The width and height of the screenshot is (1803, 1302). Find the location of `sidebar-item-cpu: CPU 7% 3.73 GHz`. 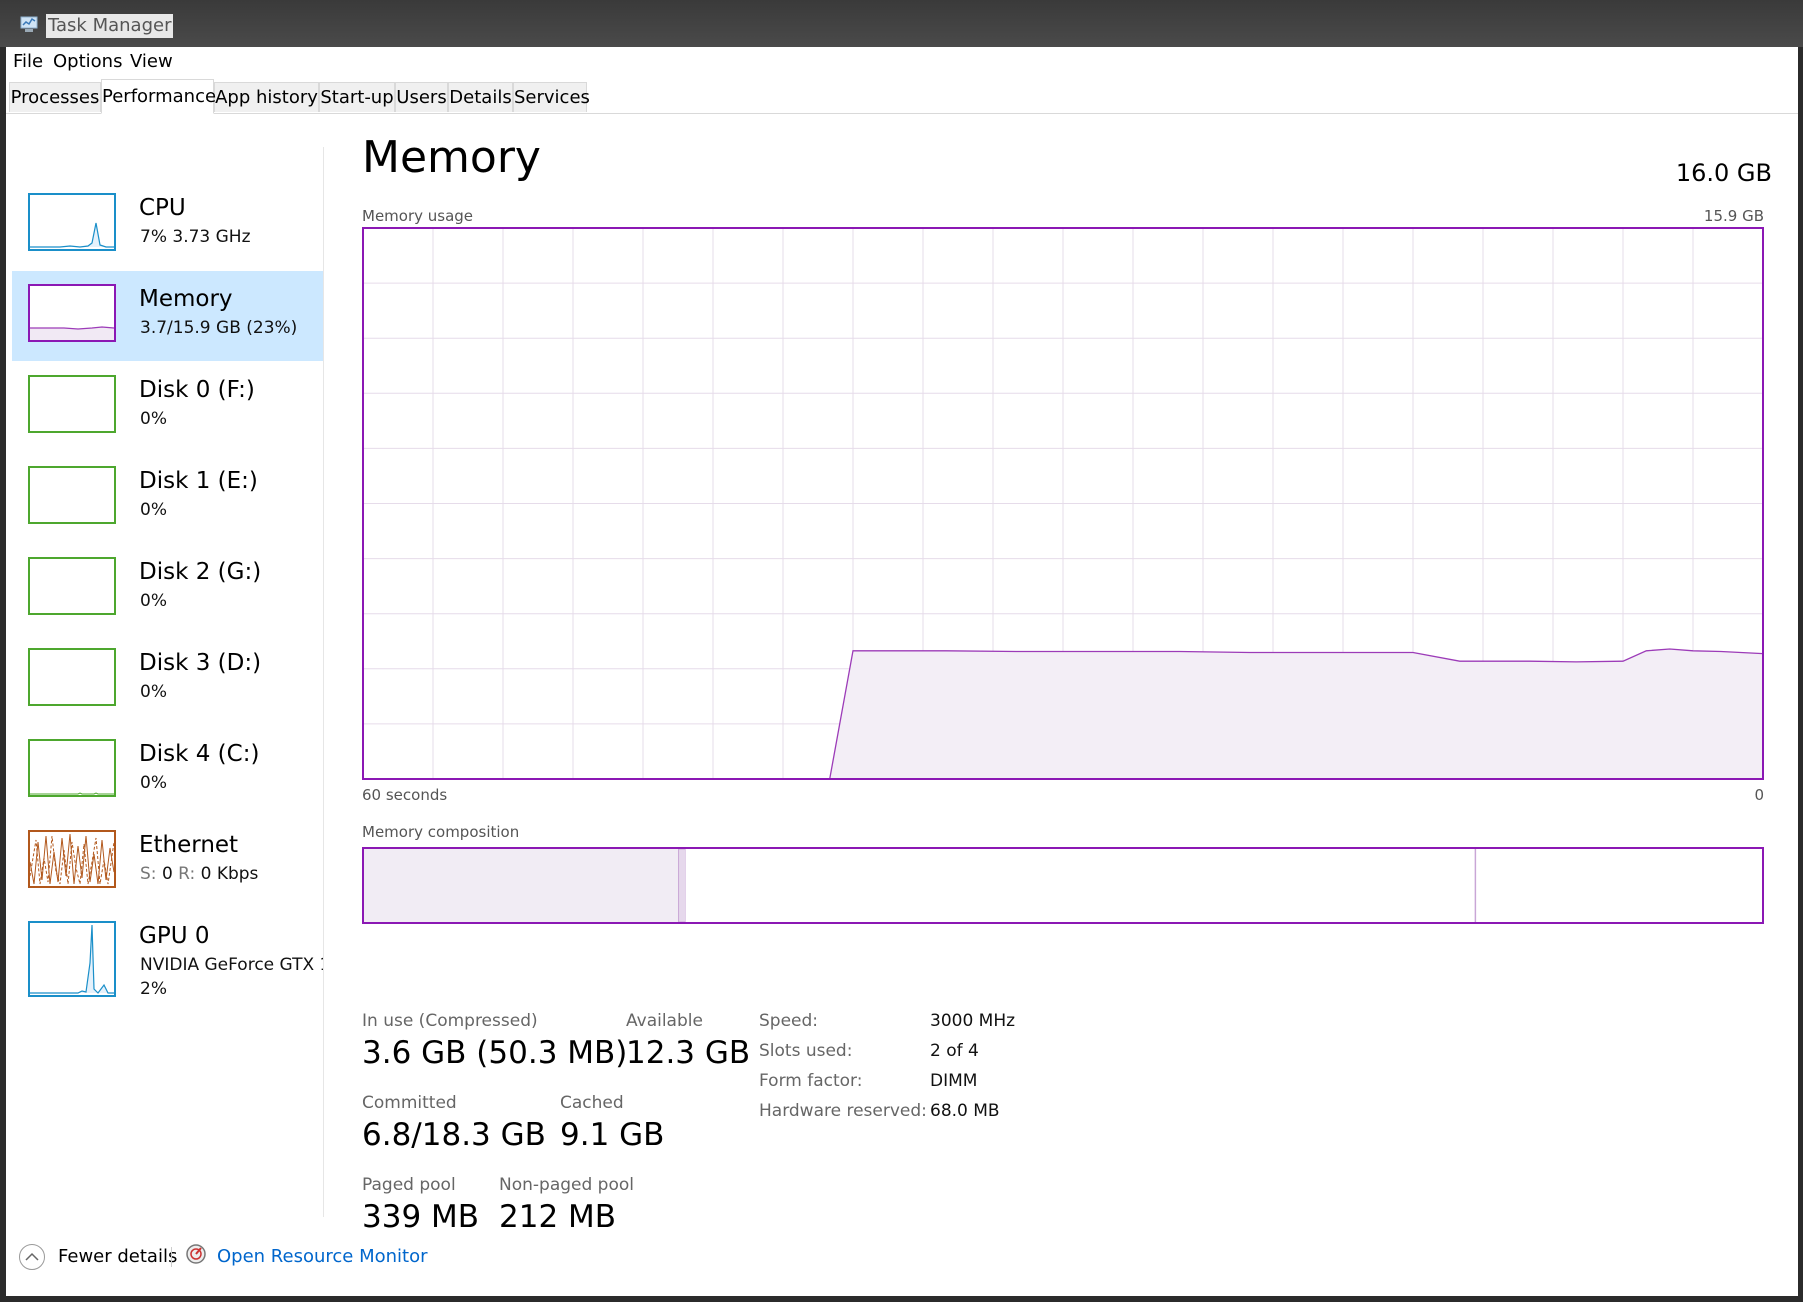

sidebar-item-cpu: CPU 7% 3.73 GHz is located at coordinates (168, 225).